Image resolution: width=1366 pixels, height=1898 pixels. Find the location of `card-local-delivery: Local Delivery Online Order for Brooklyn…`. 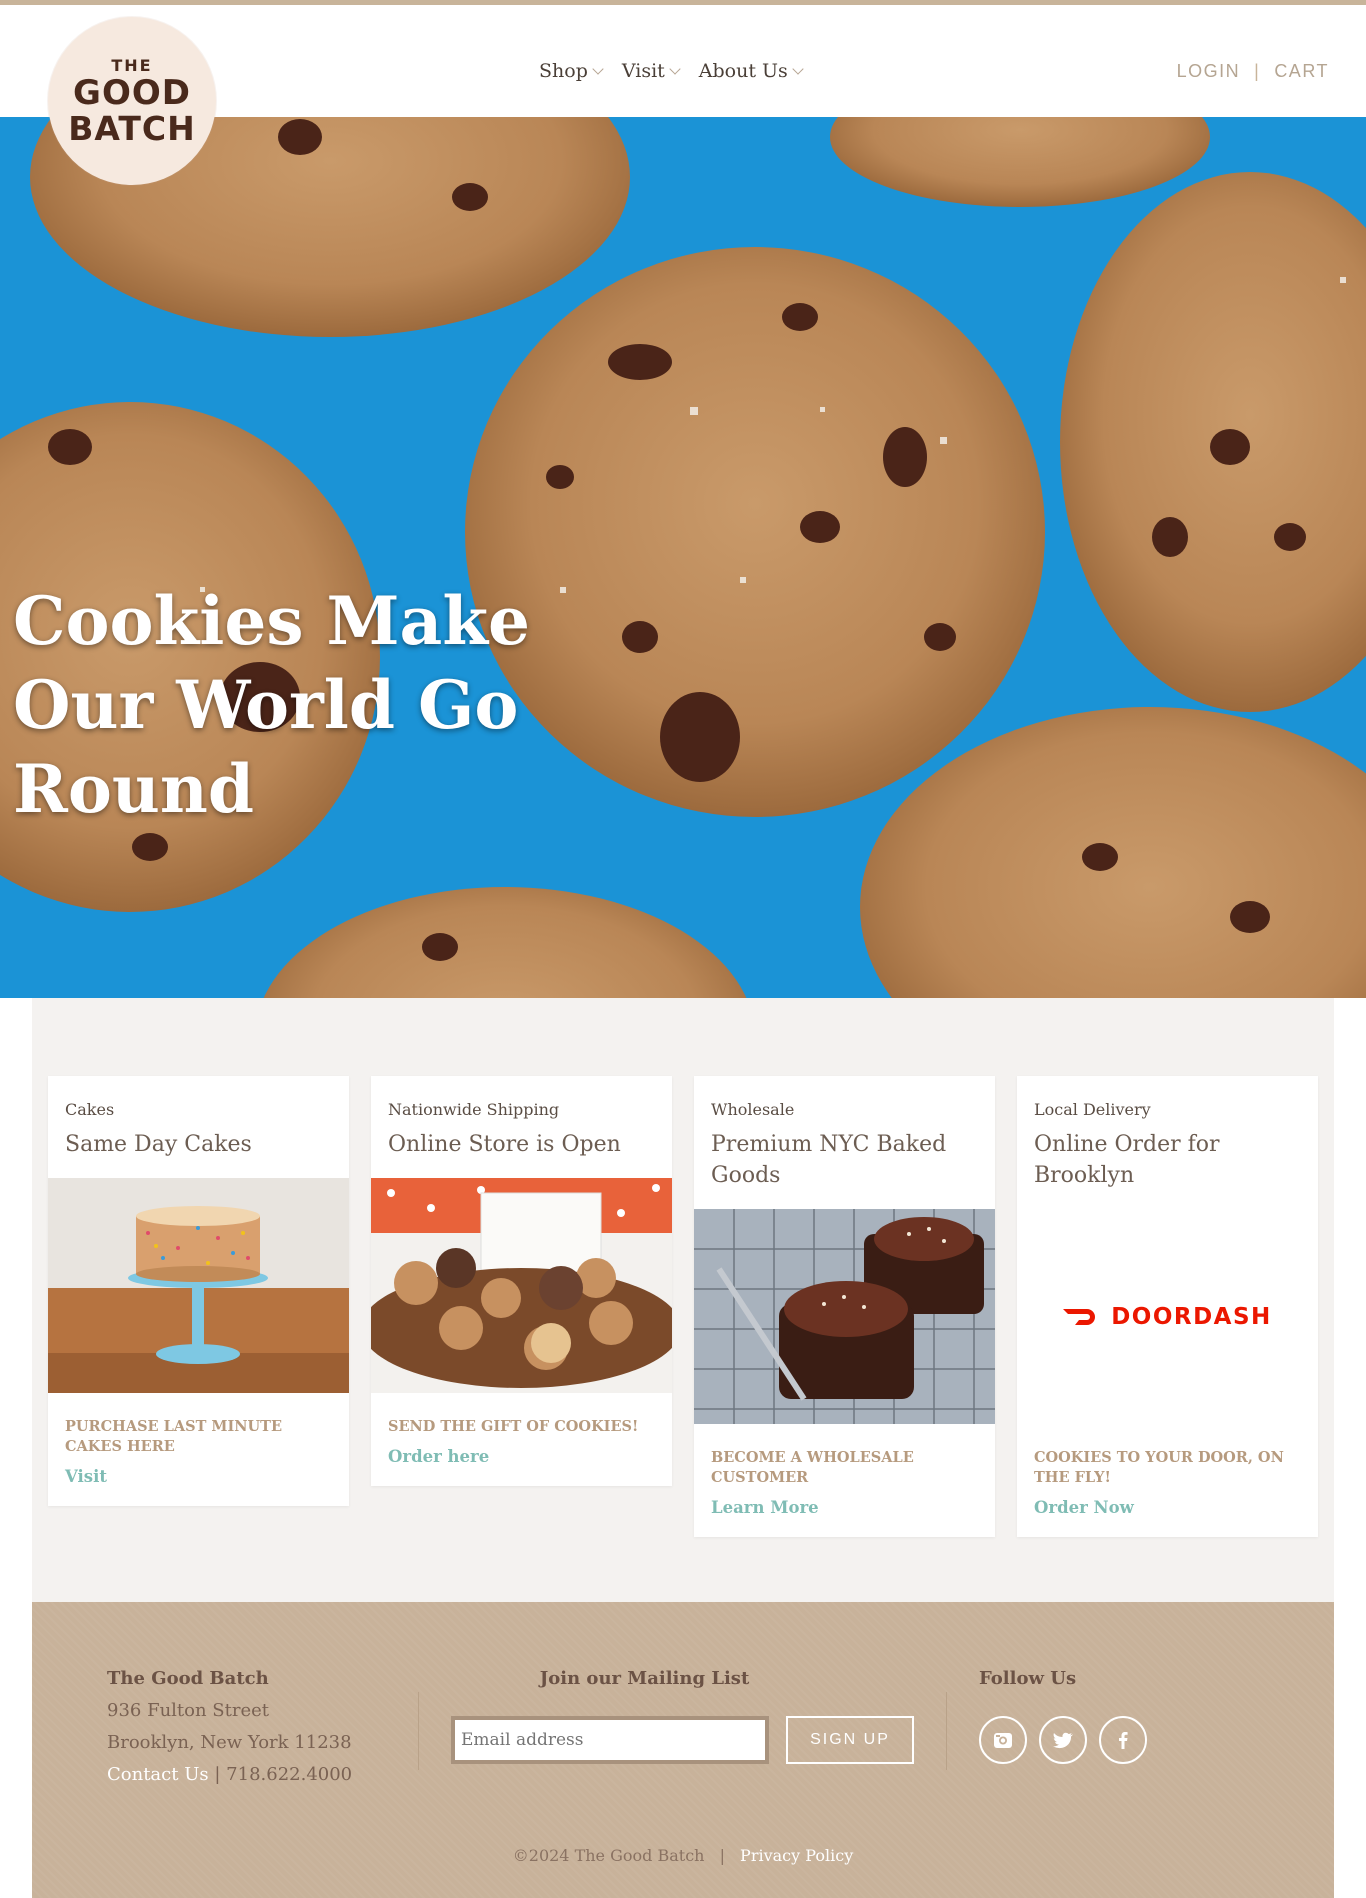

card-local-delivery: Local Delivery Online Order for Brooklyn… is located at coordinates (1167, 1306).